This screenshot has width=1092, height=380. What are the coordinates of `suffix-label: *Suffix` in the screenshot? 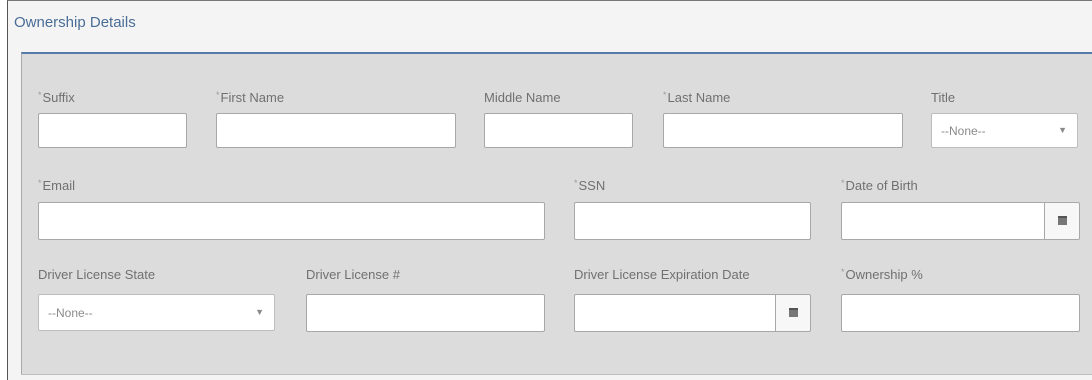 It's located at (56, 97).